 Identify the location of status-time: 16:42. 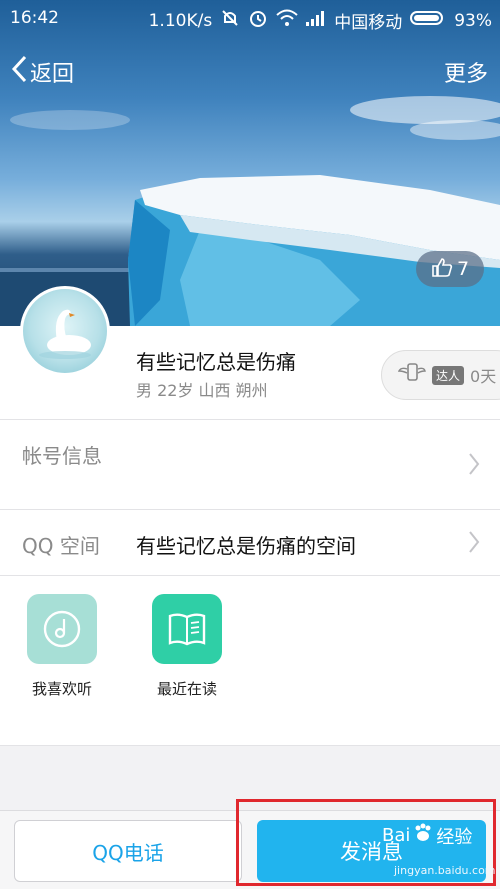
(34, 18).